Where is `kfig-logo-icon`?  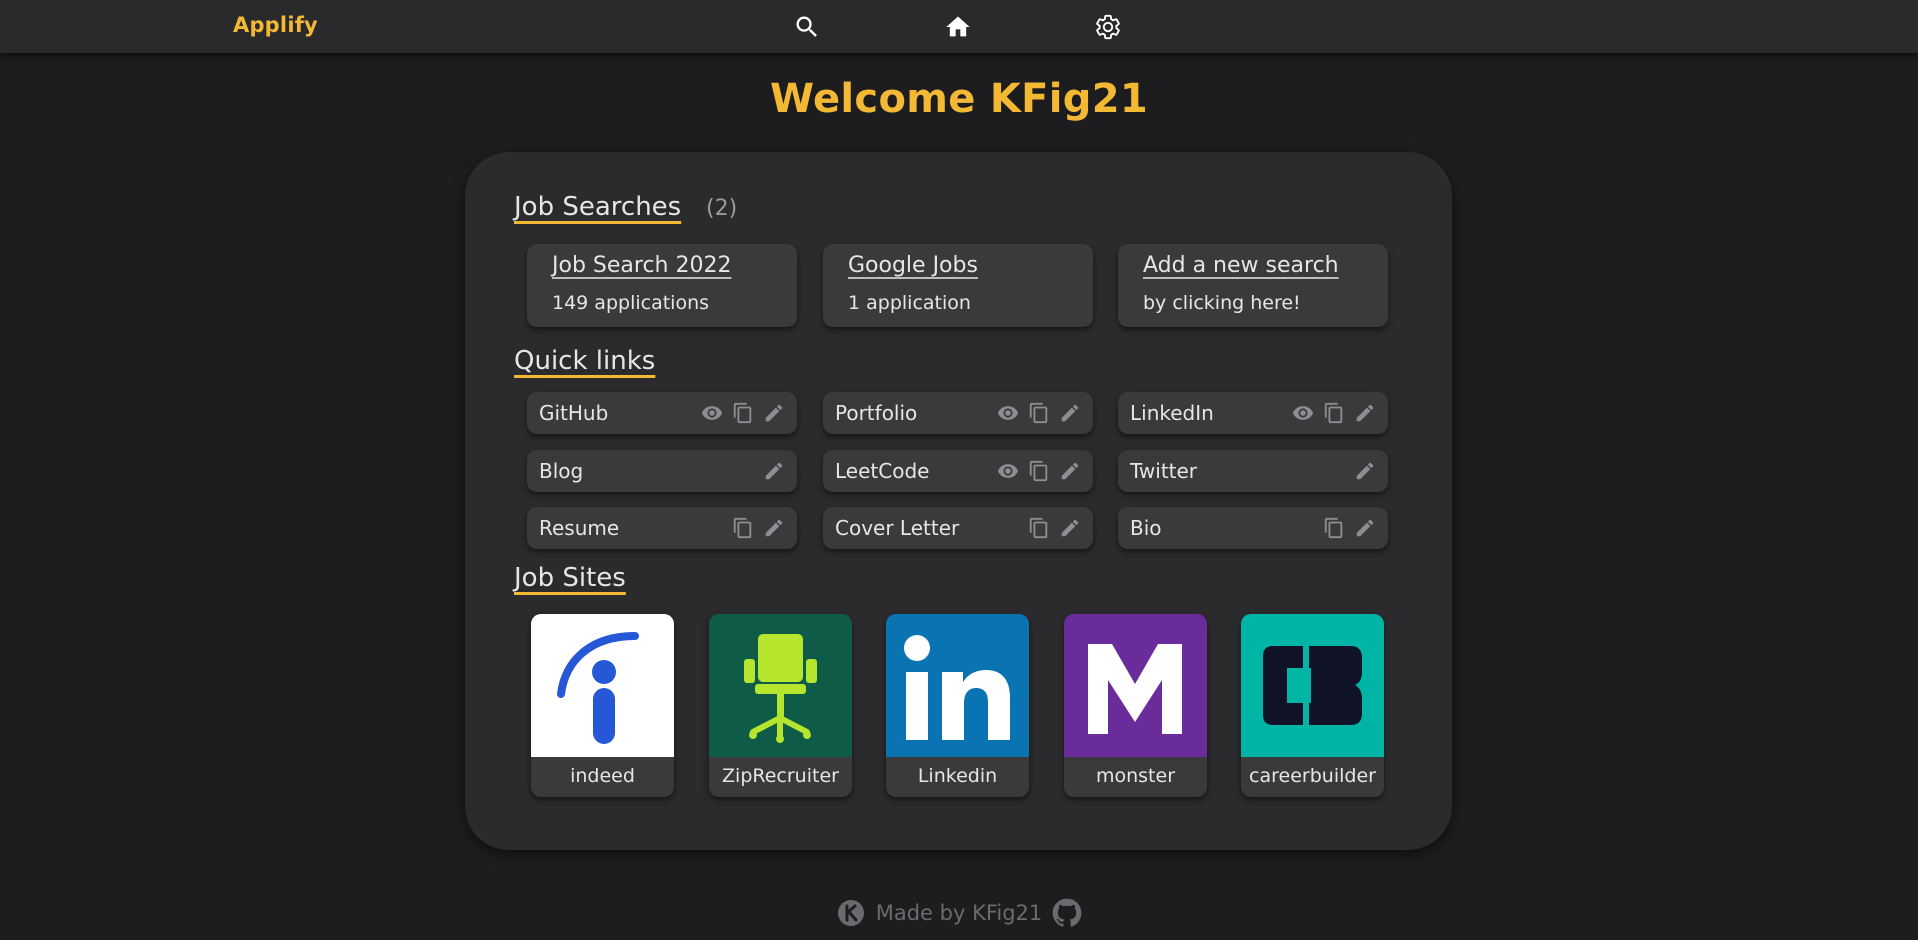
kfig-logo-icon is located at coordinates (851, 913).